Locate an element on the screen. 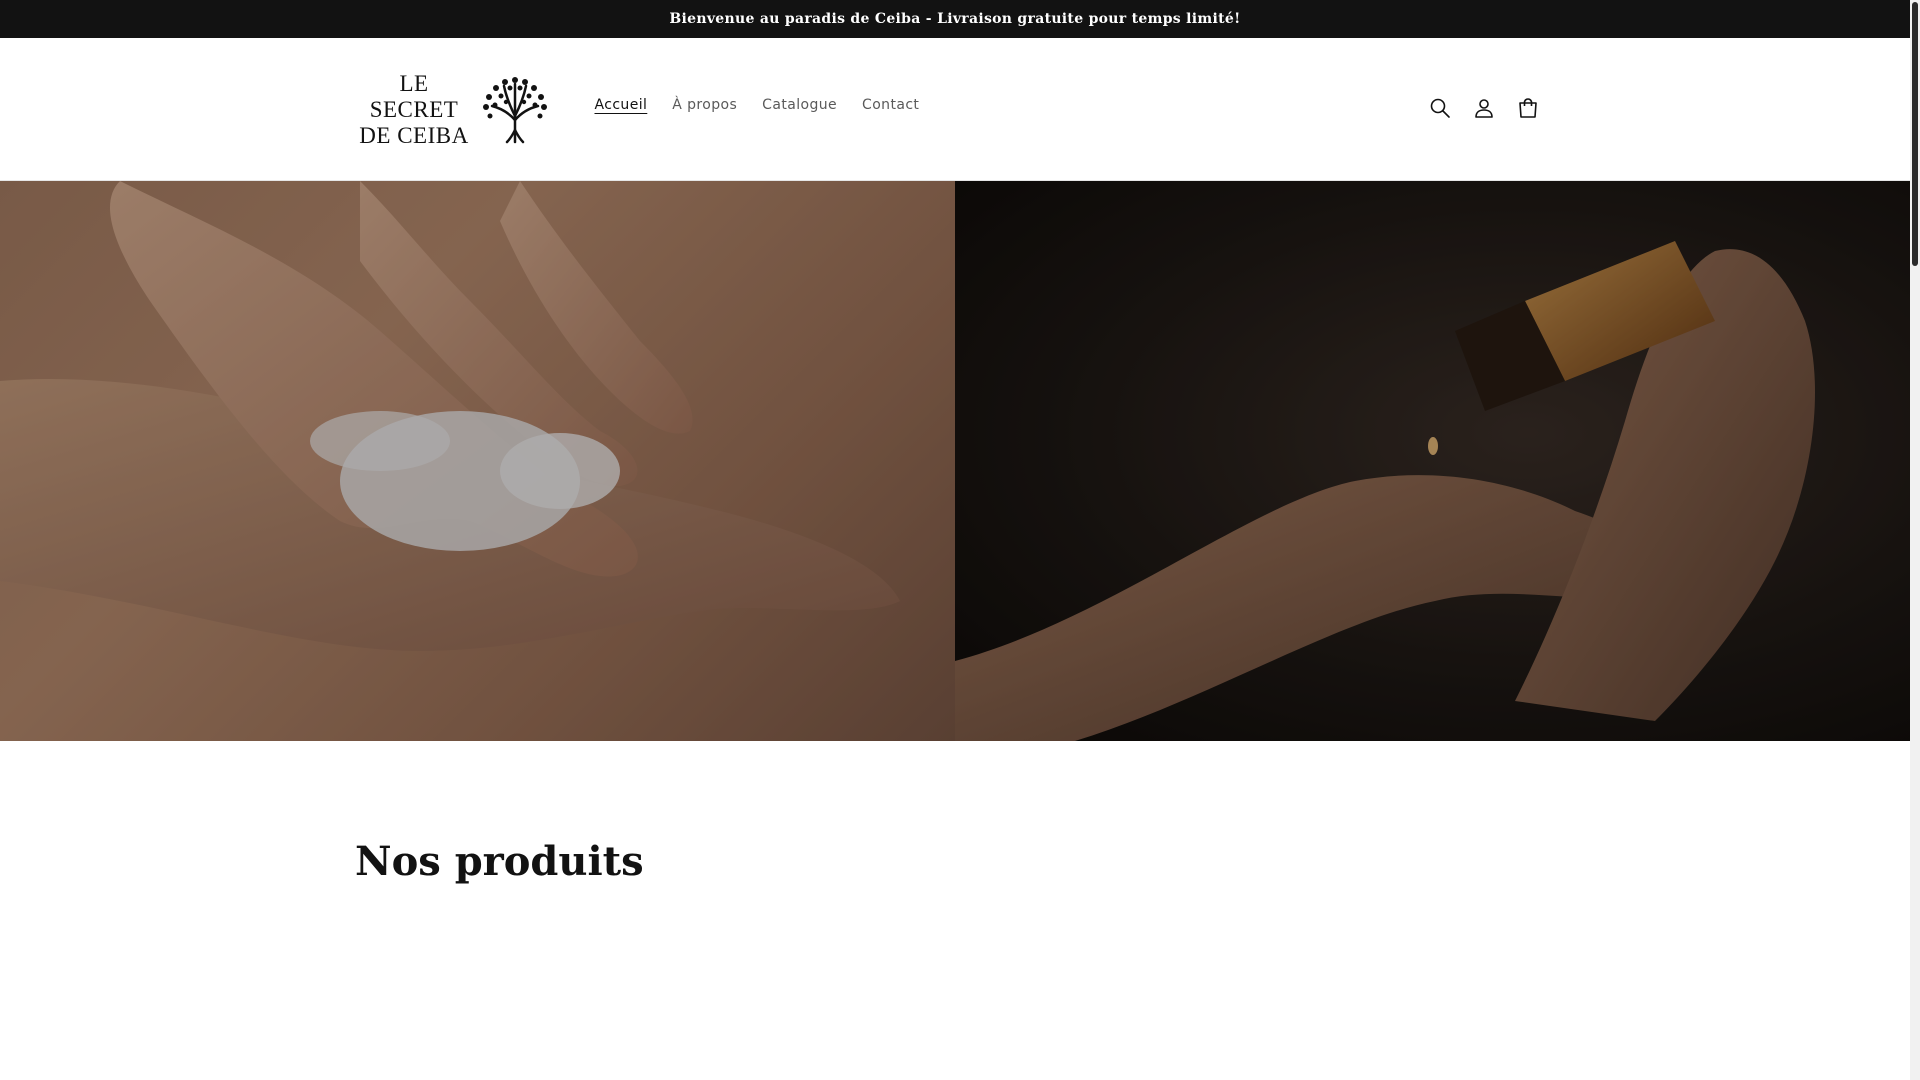  brand-line-2: DE CEIBA is located at coordinates (414, 135).